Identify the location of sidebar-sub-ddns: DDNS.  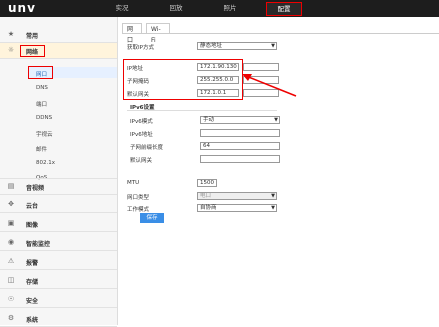
(44, 118).